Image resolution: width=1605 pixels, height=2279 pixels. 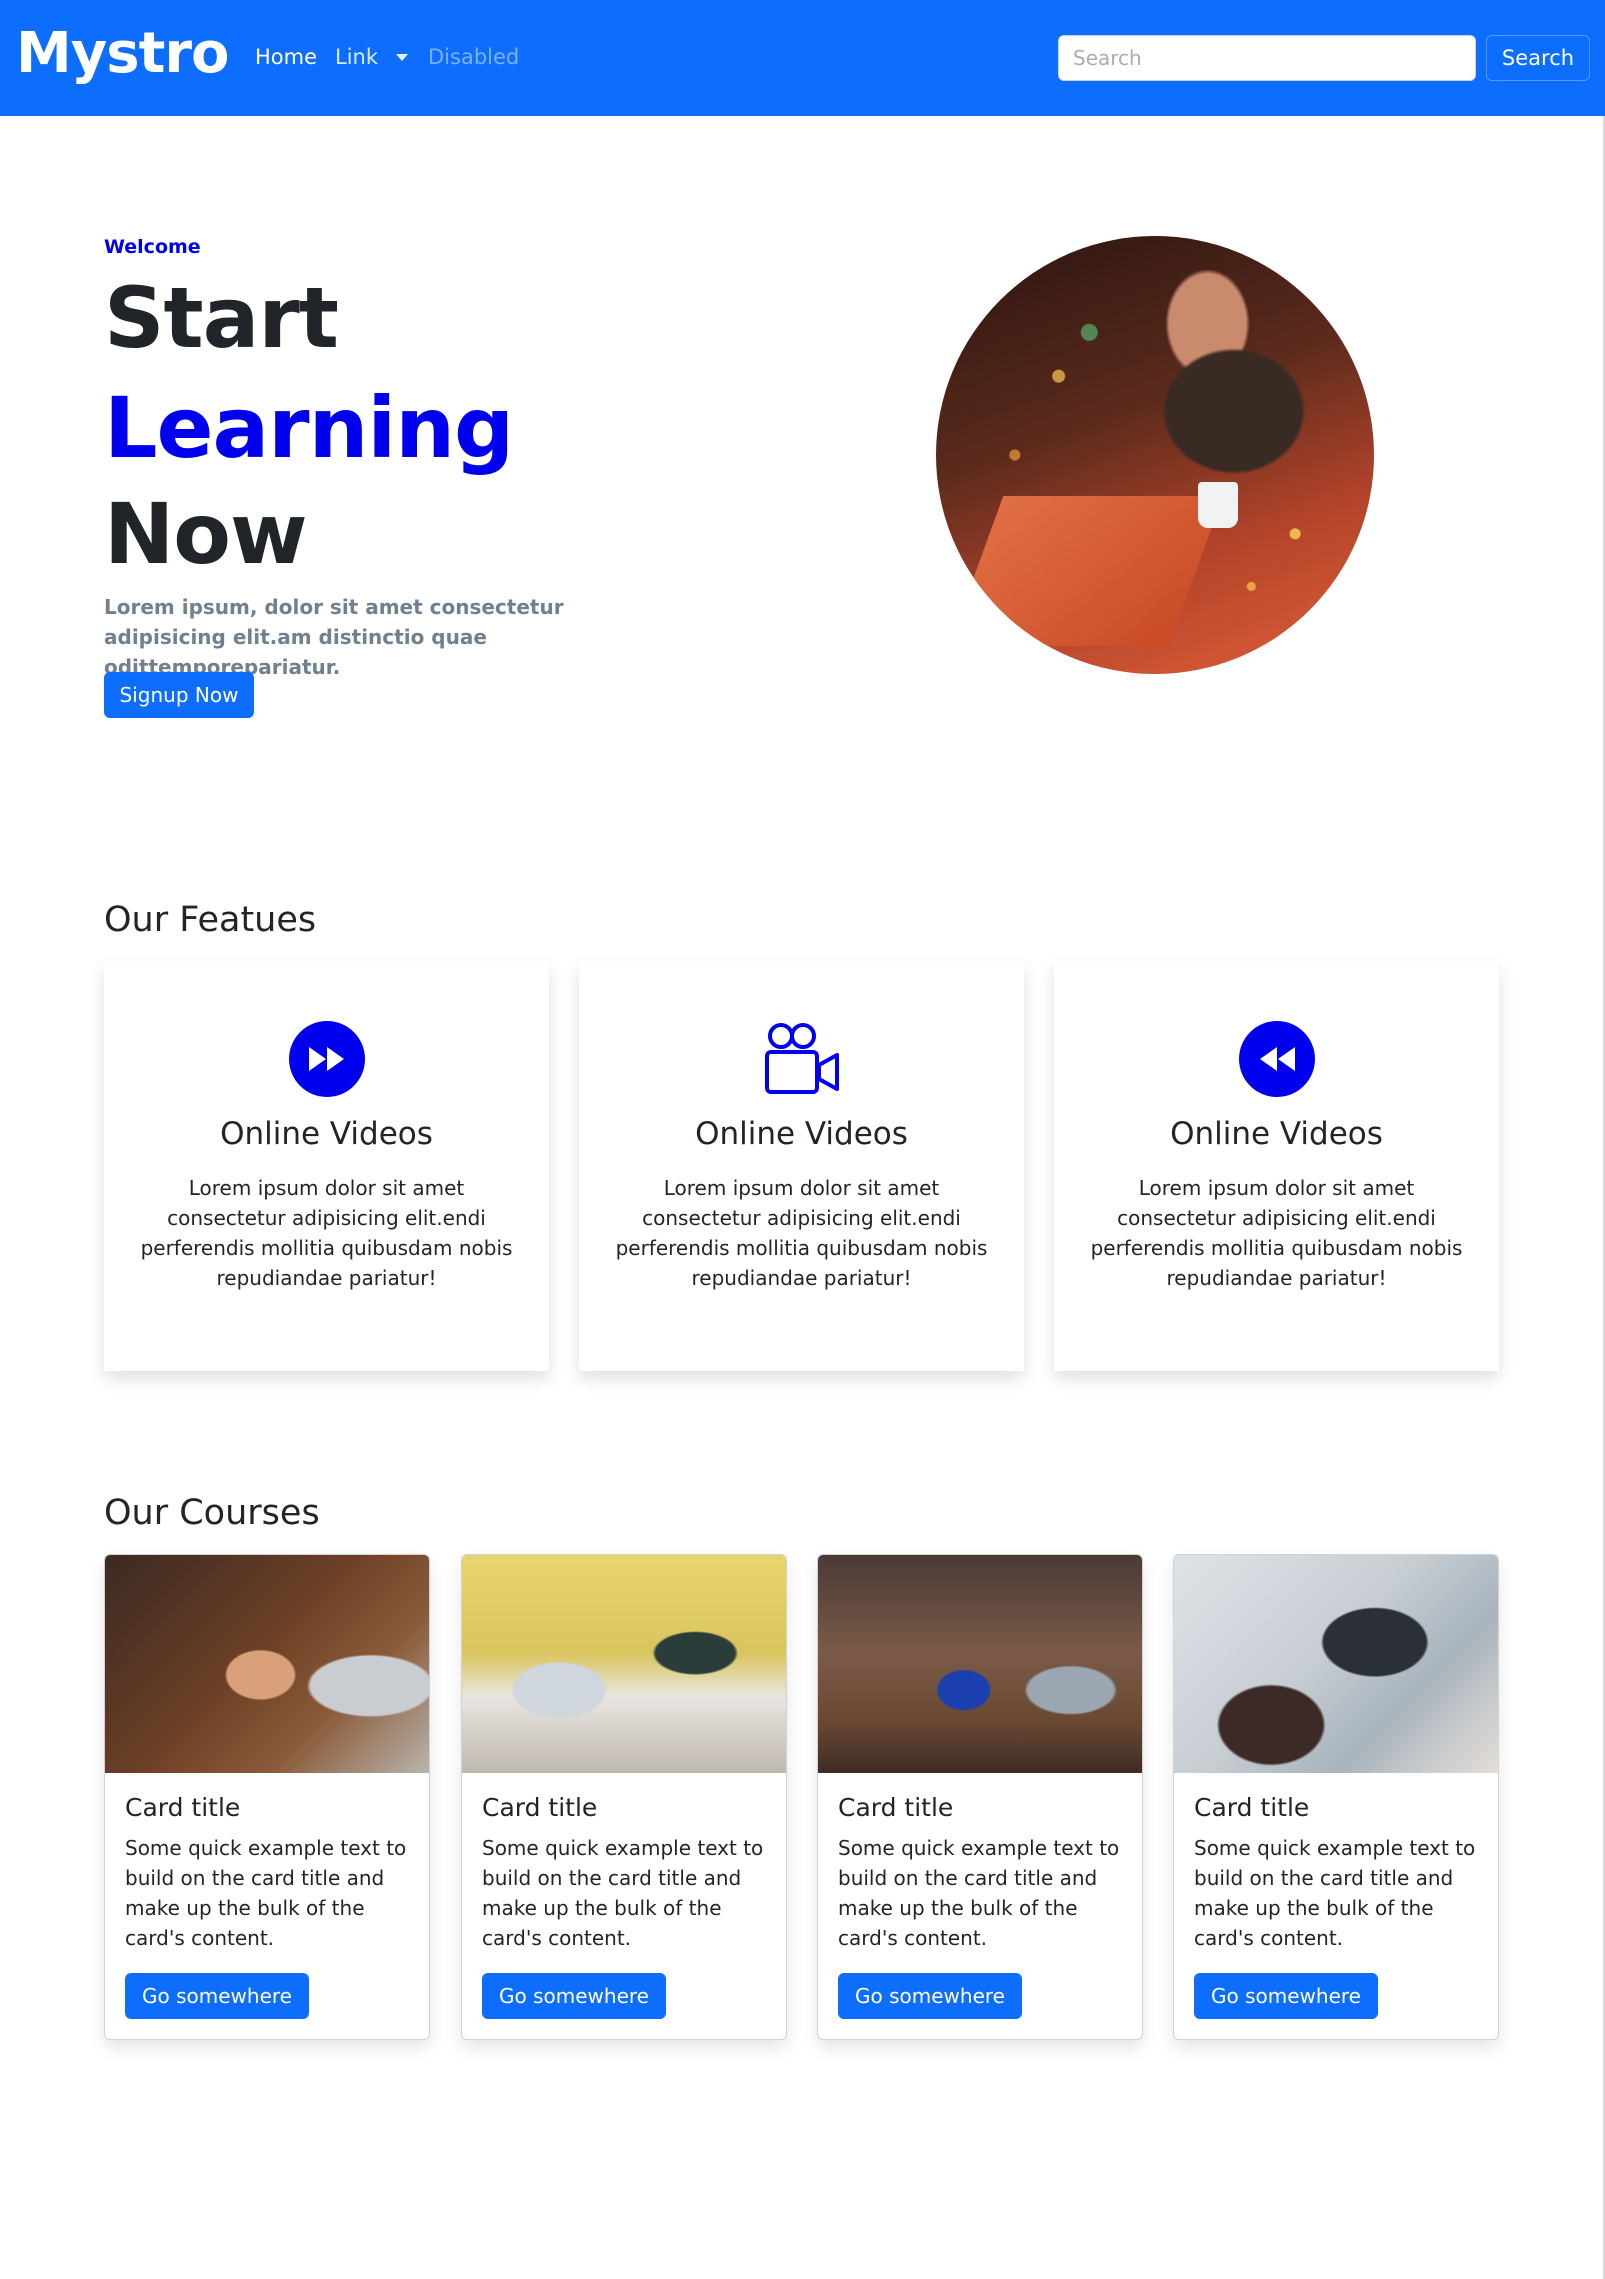 I want to click on rewind-circle-icon, so click(x=1276, y=1059).